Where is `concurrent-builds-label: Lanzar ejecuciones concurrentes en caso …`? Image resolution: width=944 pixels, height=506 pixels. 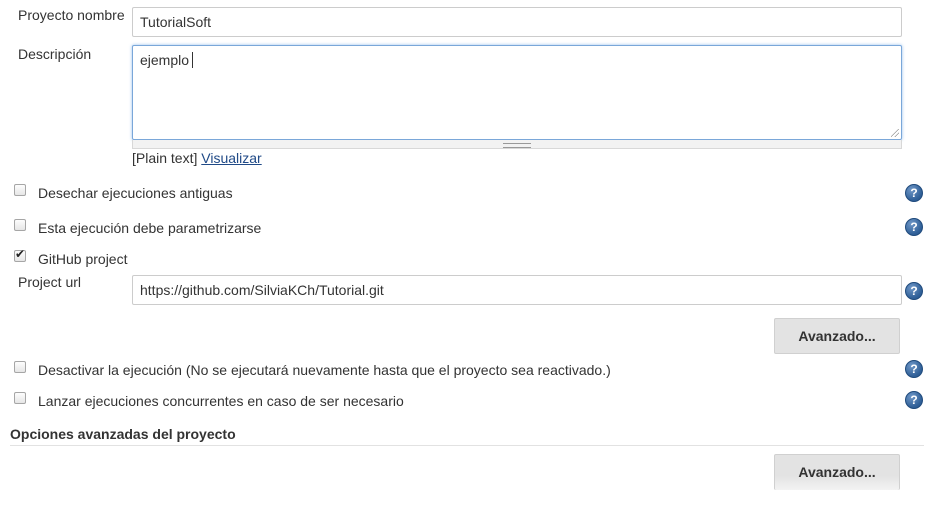
concurrent-builds-label: Lanzar ejecuciones concurrentes en caso … is located at coordinates (221, 401).